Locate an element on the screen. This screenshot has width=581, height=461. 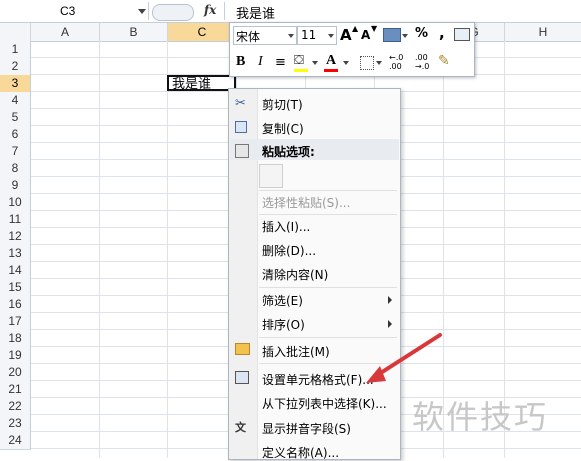
annotation-arrow is located at coordinates (404, 358).